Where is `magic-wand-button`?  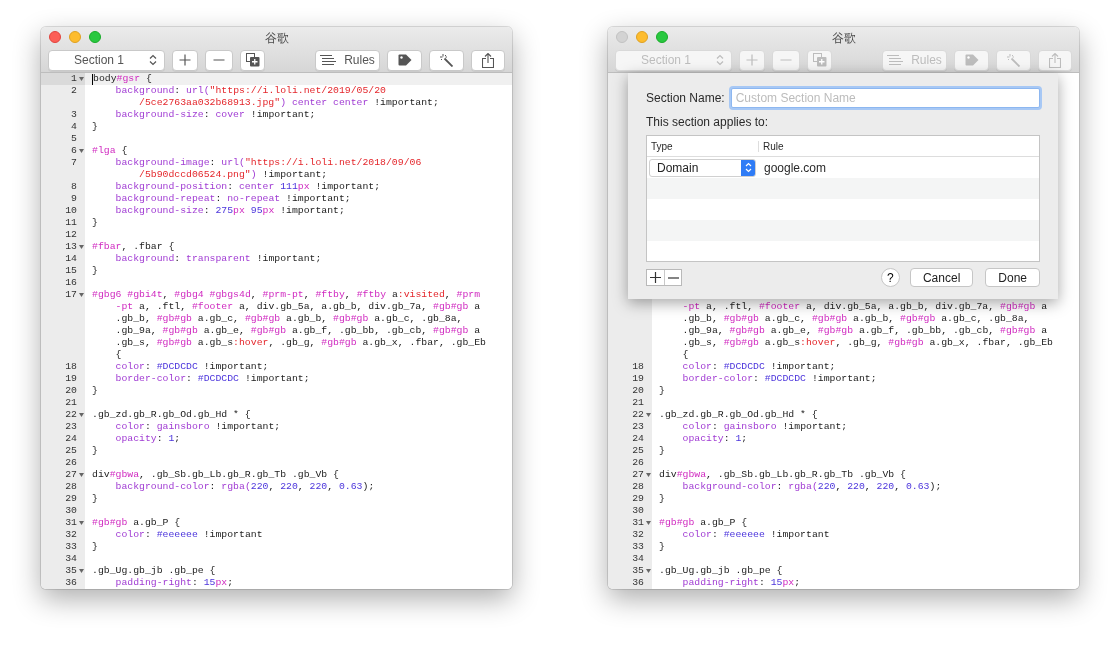 magic-wand-button is located at coordinates (446, 60).